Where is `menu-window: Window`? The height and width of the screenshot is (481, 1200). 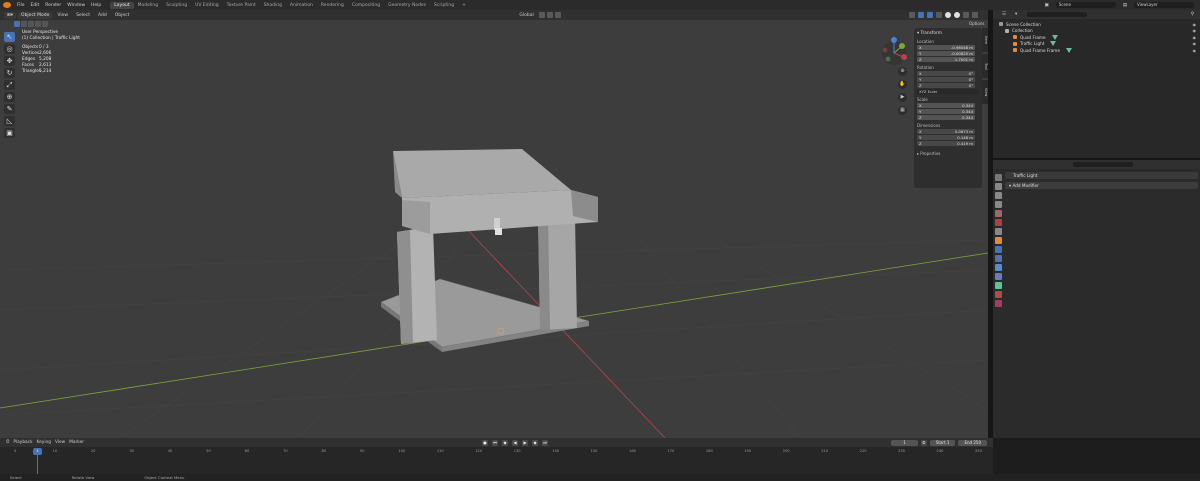
menu-window: Window is located at coordinates (76, 5).